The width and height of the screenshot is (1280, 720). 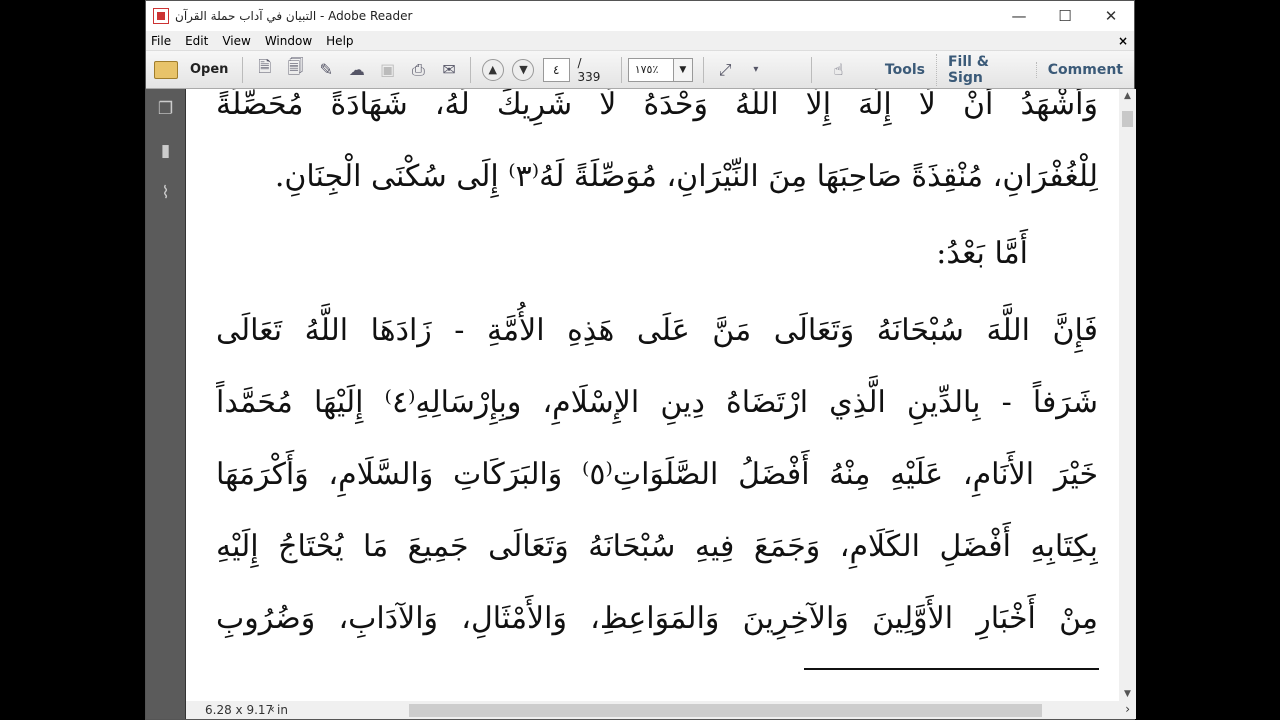 What do you see at coordinates (1111, 16) in the screenshot?
I see `close-button: ✕` at bounding box center [1111, 16].